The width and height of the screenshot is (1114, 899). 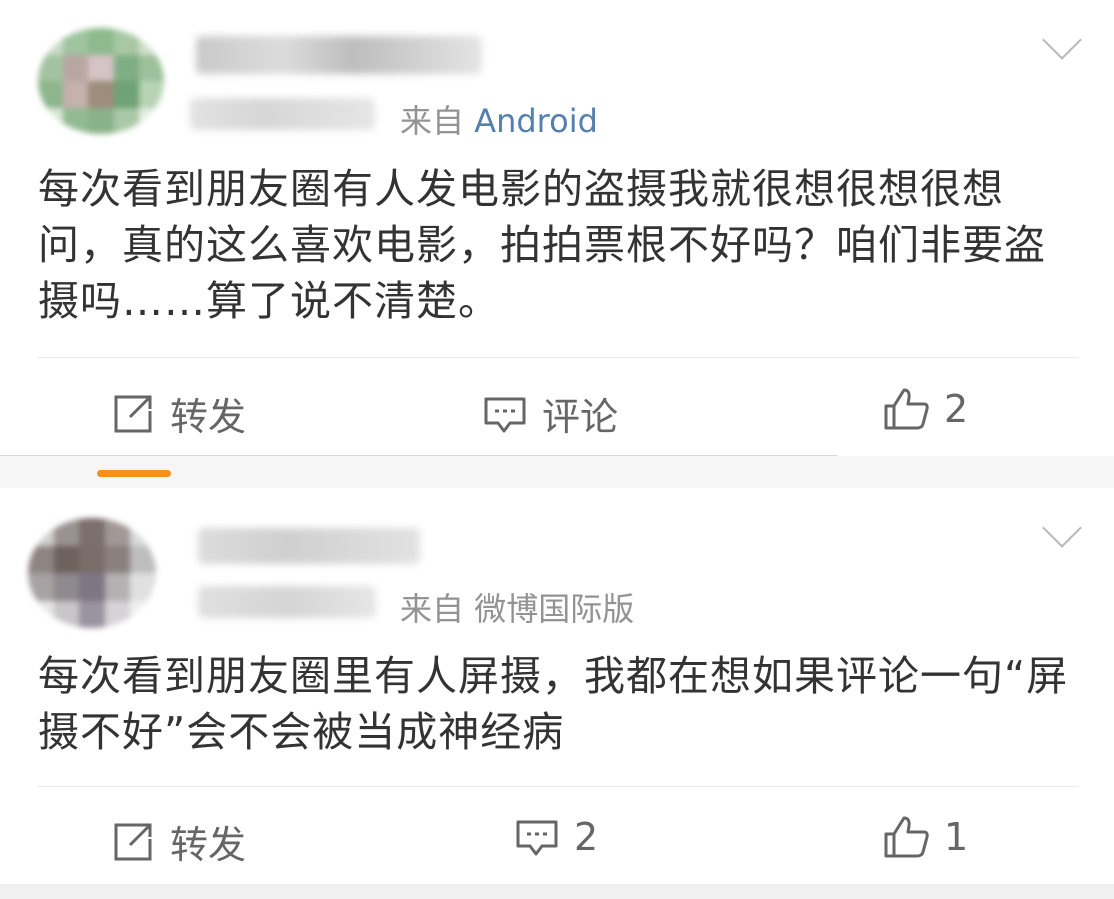 I want to click on tab-indicator, so click(x=134, y=473).